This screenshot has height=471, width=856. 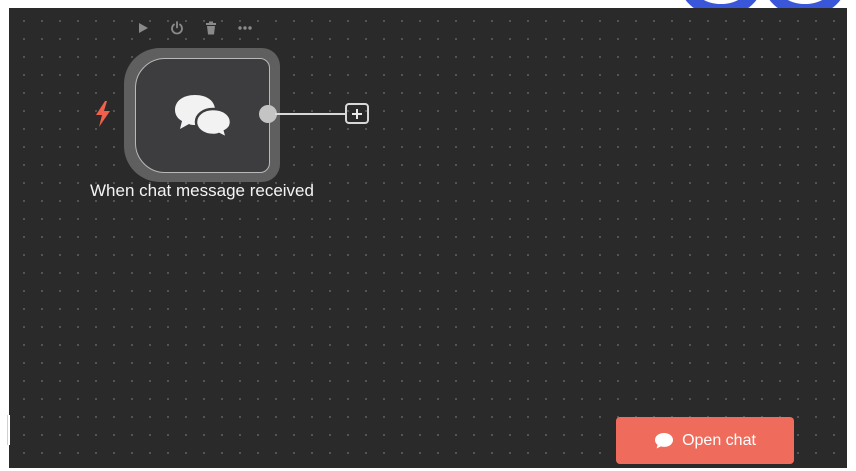 I want to click on lightning-bolt-icon, so click(x=103, y=116).